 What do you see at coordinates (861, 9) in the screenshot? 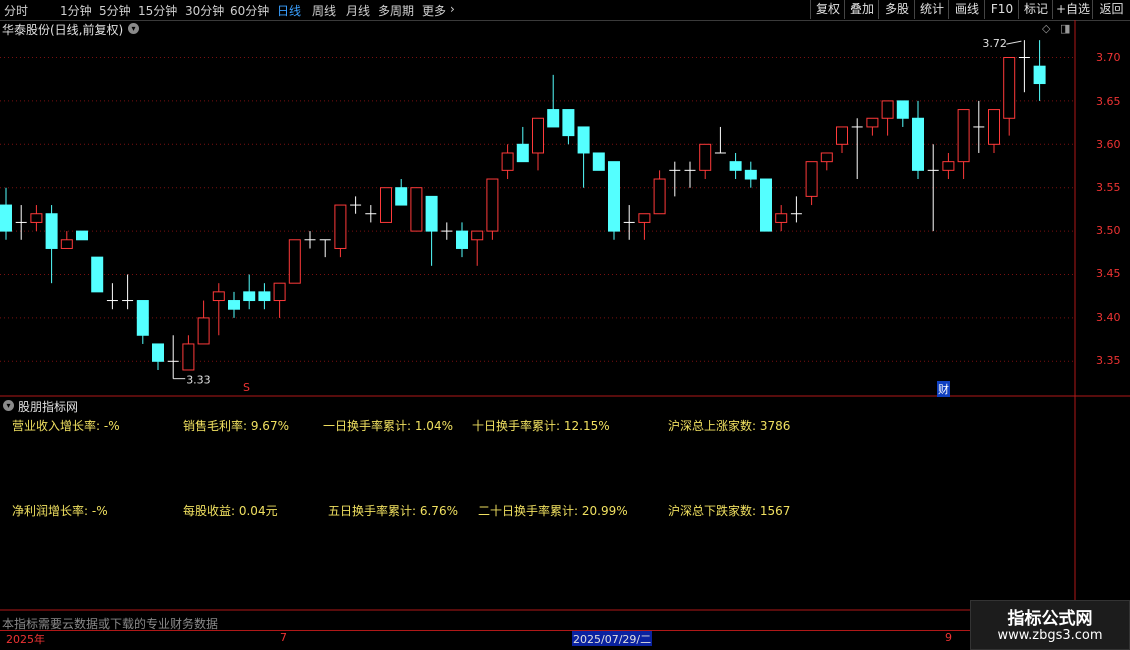
I see `overlay-button: 叠加` at bounding box center [861, 9].